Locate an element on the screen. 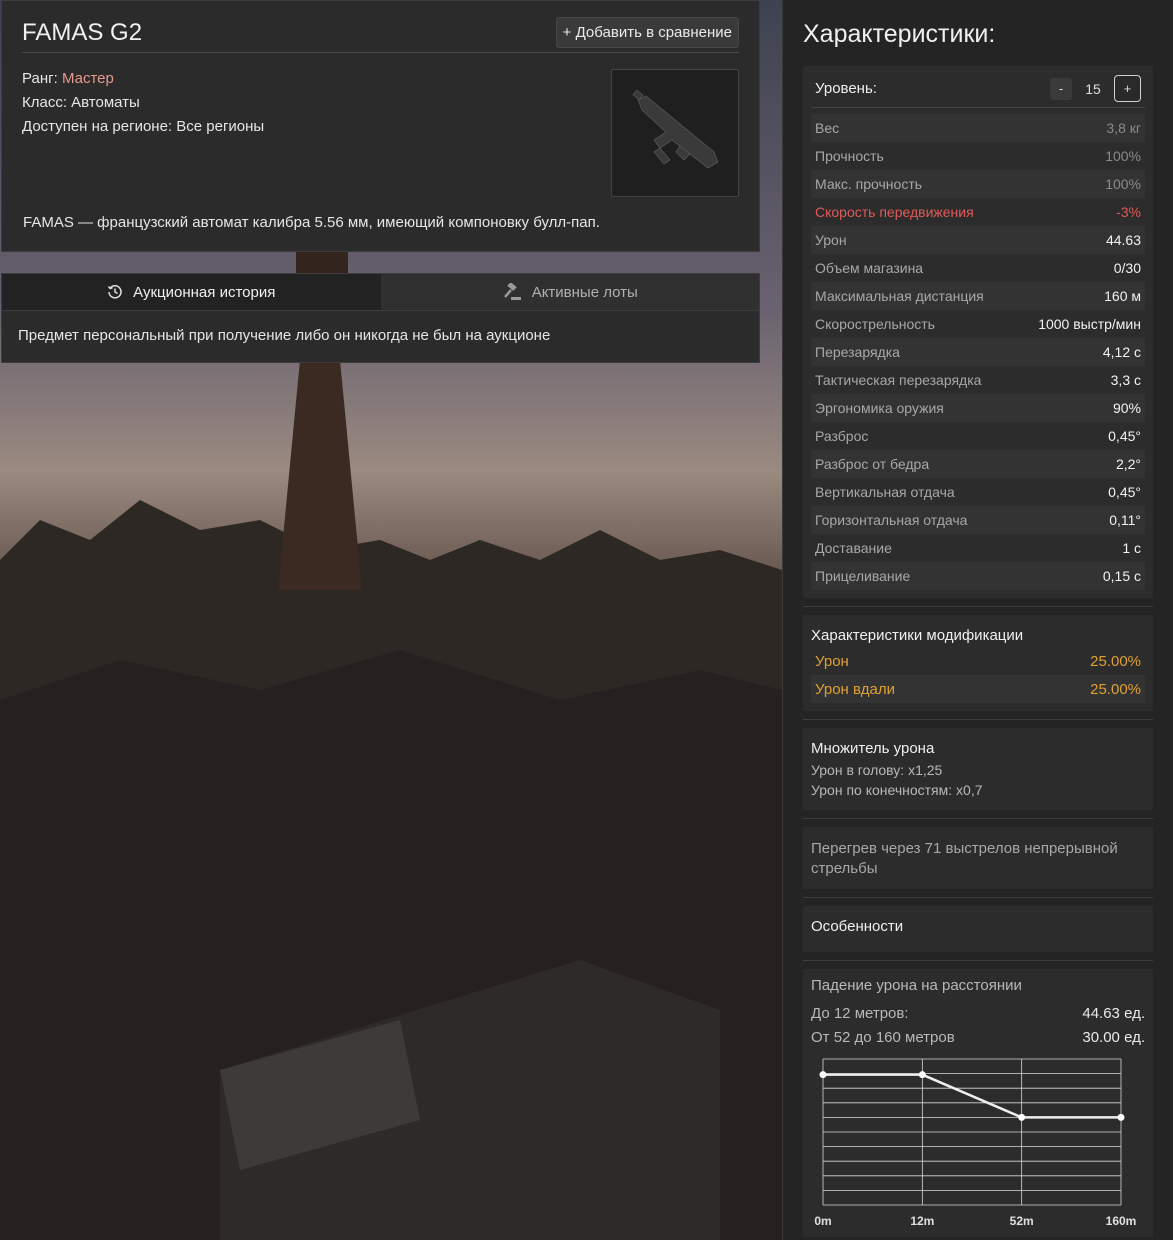  stat-row: Вес 3,8 кг is located at coordinates (978, 128).